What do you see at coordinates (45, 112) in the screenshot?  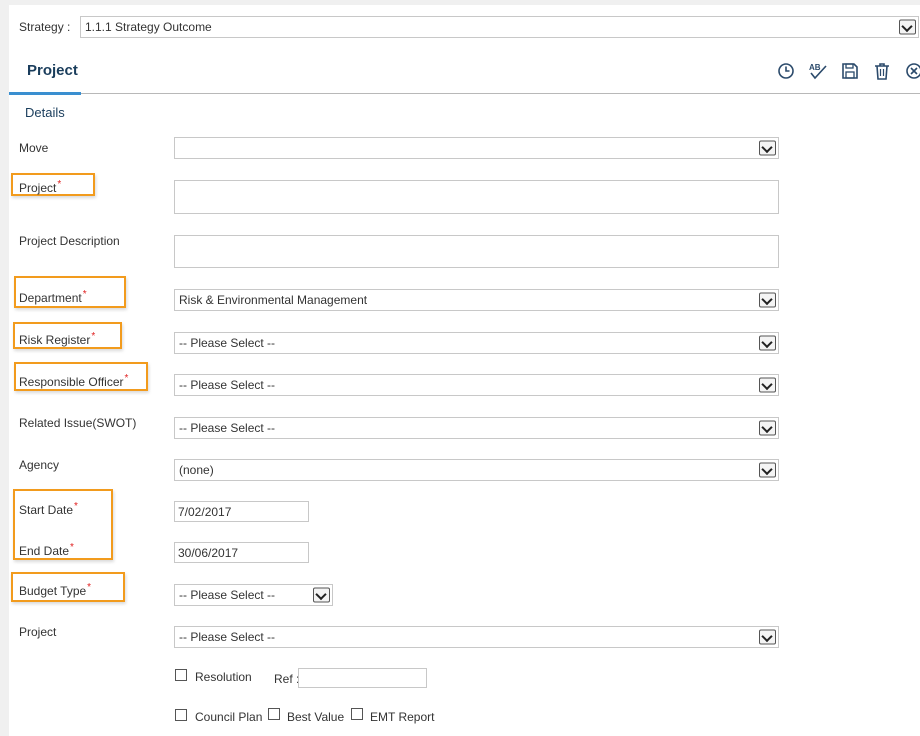 I see `section-title-details: Details` at bounding box center [45, 112].